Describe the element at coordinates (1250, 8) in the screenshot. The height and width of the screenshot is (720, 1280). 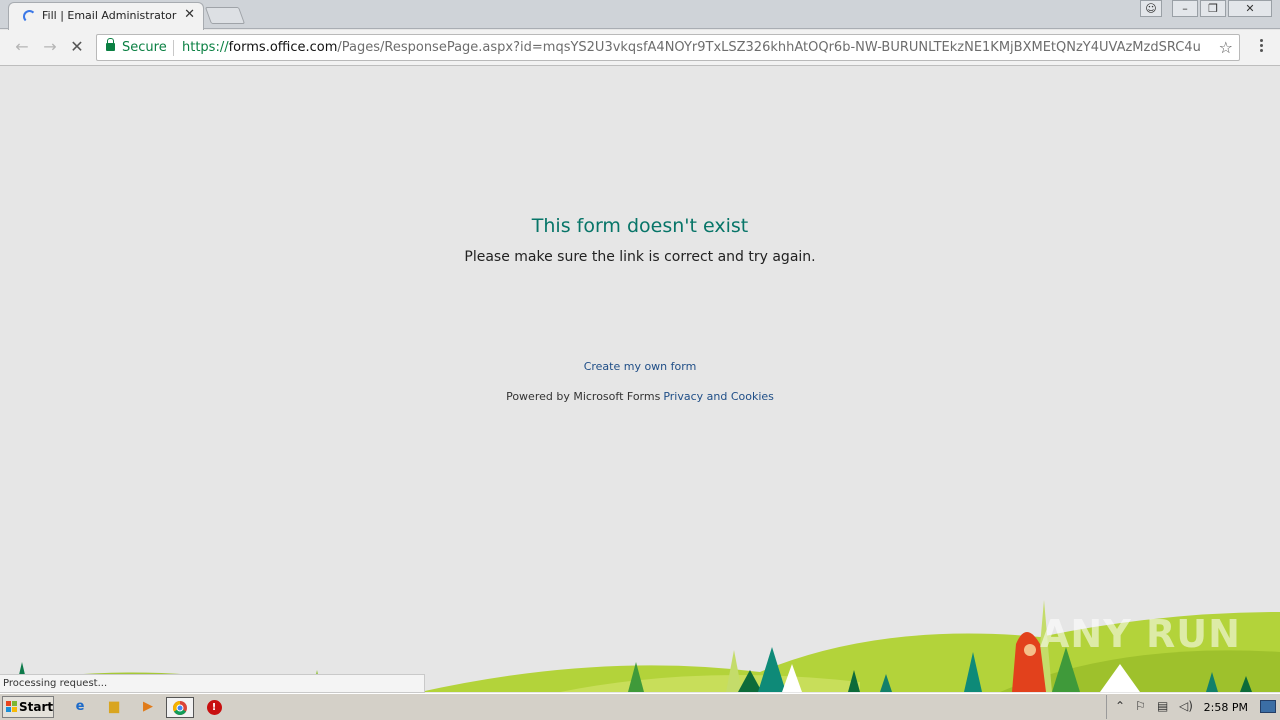
I see `close-window-button: ✕` at that location.